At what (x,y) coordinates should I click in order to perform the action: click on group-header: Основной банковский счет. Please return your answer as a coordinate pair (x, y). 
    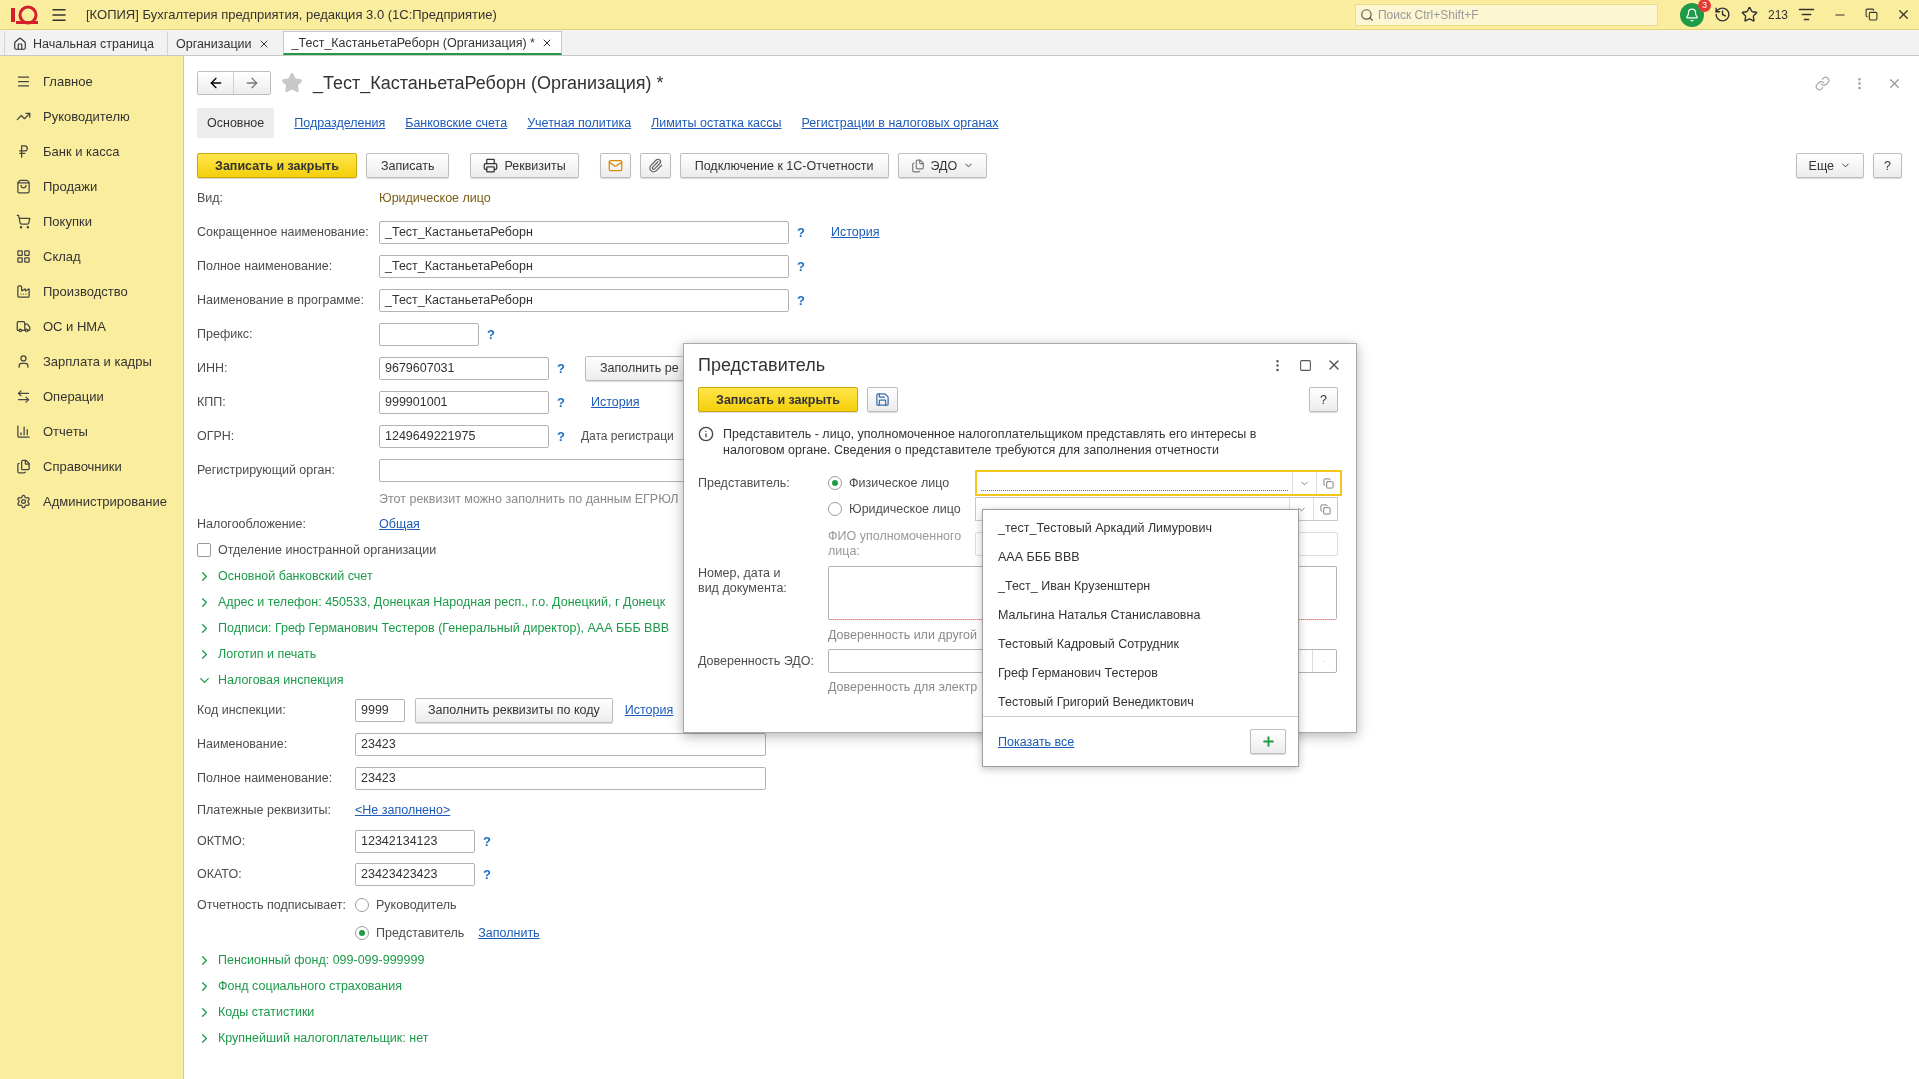
    Looking at the image, I should click on (285, 576).